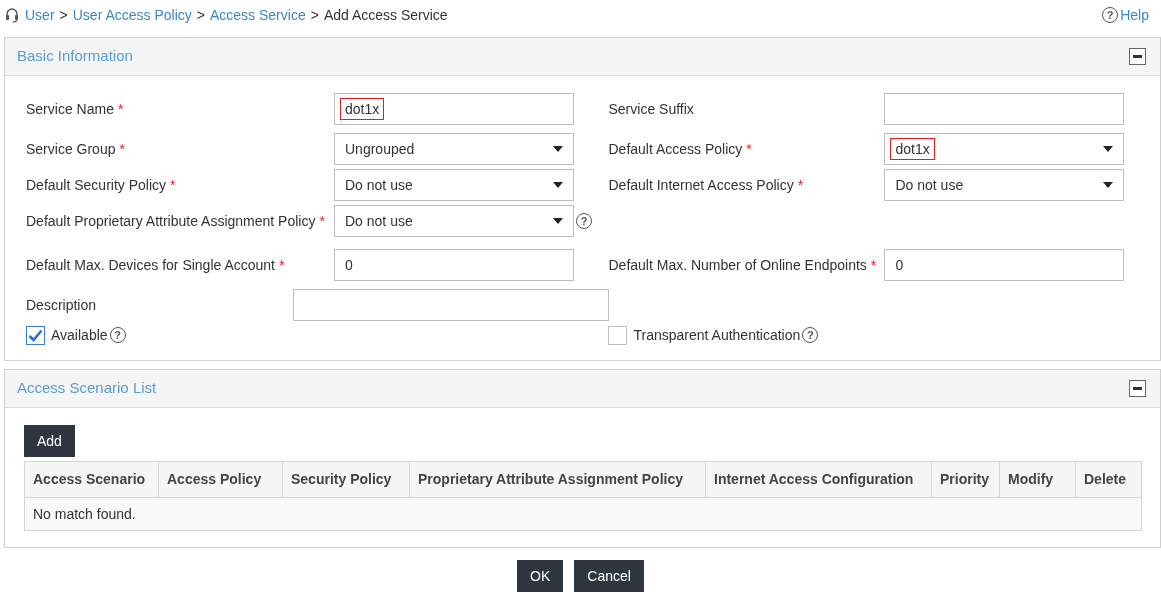 This screenshot has width=1161, height=614. What do you see at coordinates (40, 15) in the screenshot?
I see `breadcrumb-link: User` at bounding box center [40, 15].